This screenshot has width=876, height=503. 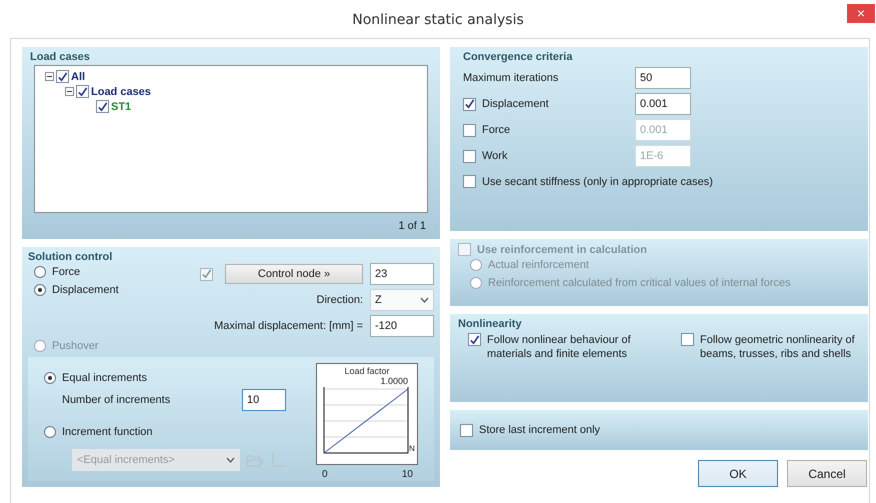 What do you see at coordinates (121, 106) in the screenshot?
I see `tree-item: ST1` at bounding box center [121, 106].